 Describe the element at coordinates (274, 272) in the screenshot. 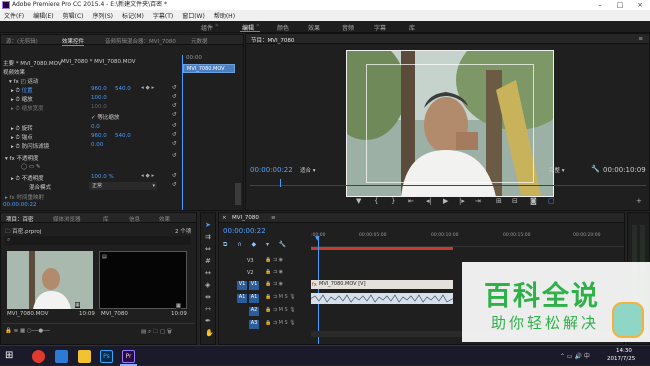

I see `track-icons-v2: 🔒 ⇉ ◉` at that location.